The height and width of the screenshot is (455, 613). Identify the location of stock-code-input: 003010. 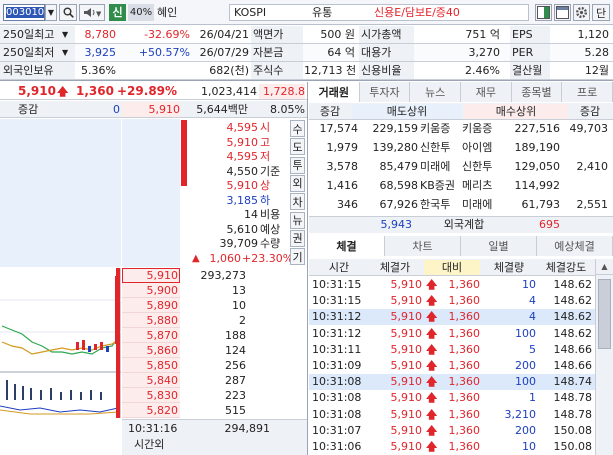
(24, 12).